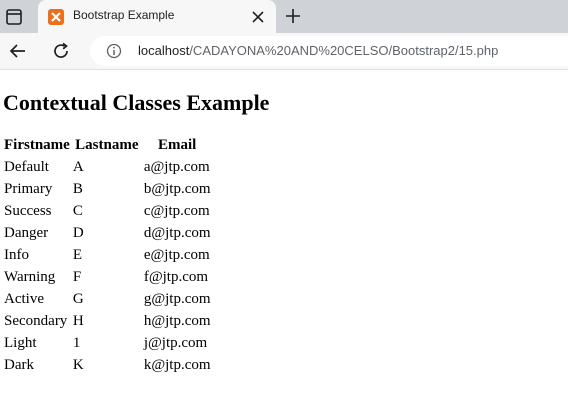 Image resolution: width=568 pixels, height=402 pixels. Describe the element at coordinates (177, 364) in the screenshot. I see `cell-email: k@jtp.com` at that location.